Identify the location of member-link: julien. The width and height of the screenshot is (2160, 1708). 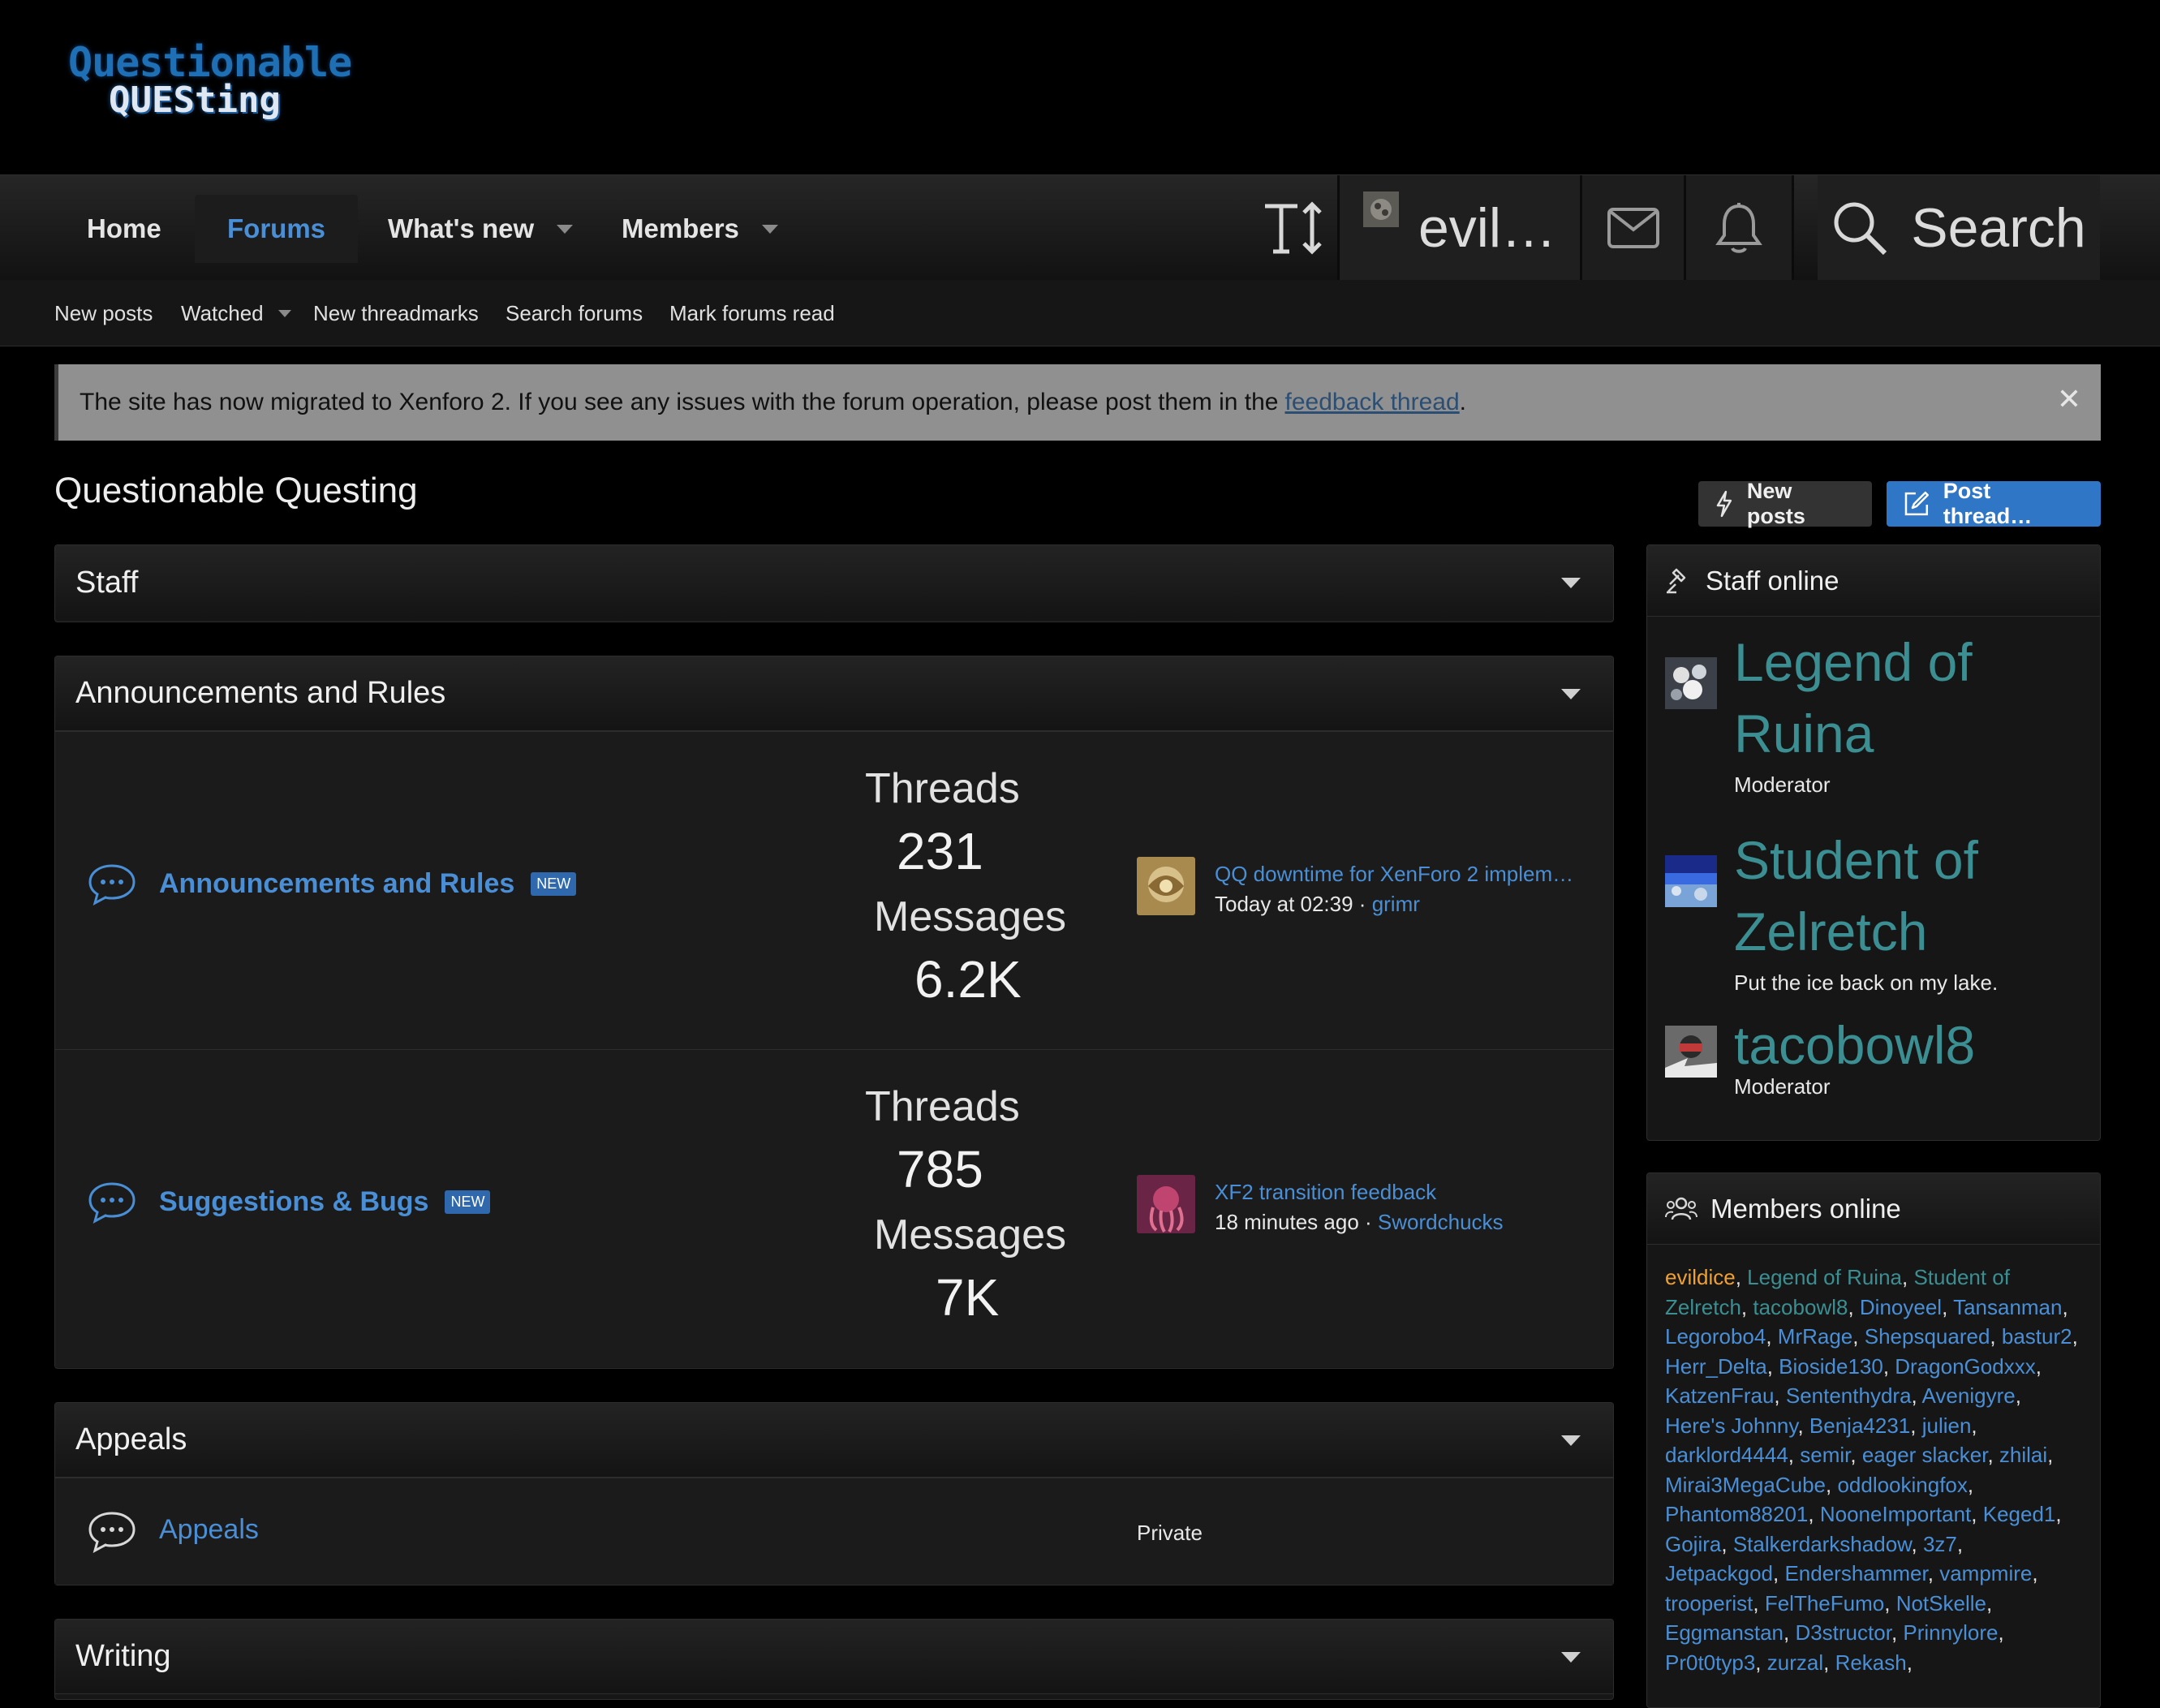
(1947, 1426).